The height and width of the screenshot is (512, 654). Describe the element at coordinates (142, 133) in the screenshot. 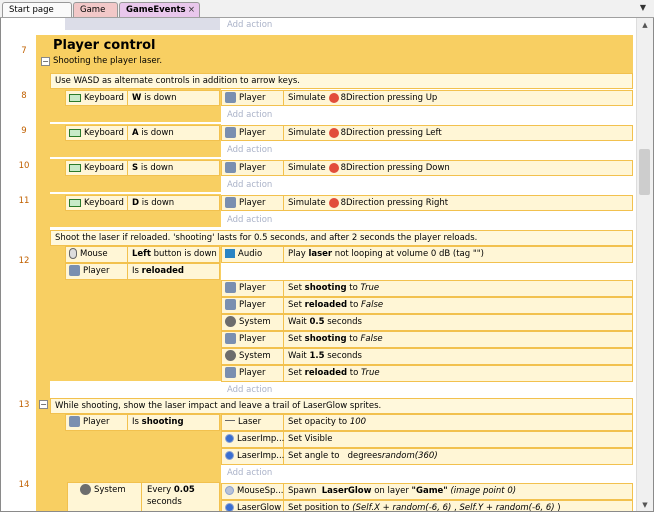

I see `condition-row: Keyboard A is down` at that location.